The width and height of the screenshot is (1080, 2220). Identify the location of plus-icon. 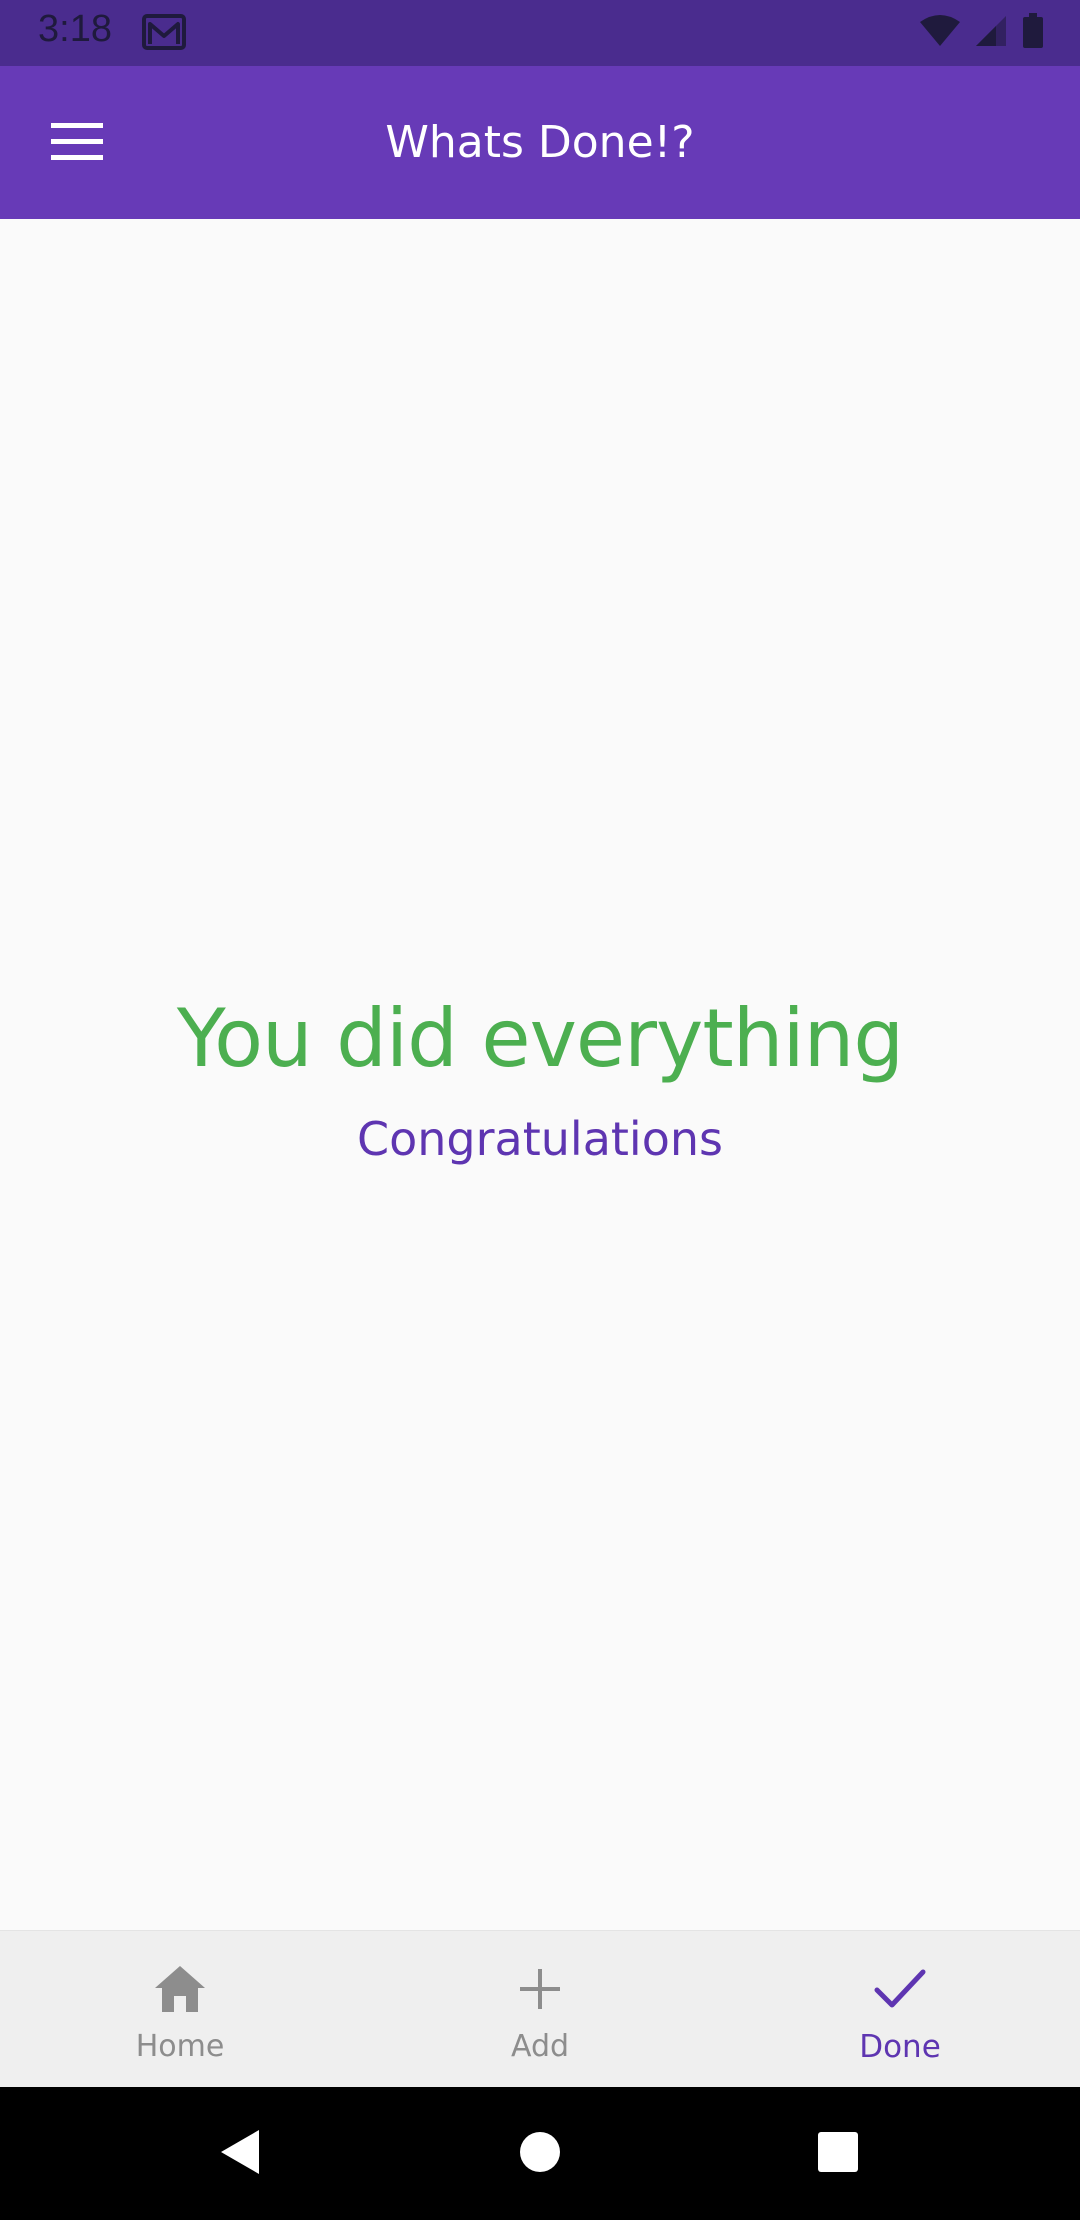
(540, 1989).